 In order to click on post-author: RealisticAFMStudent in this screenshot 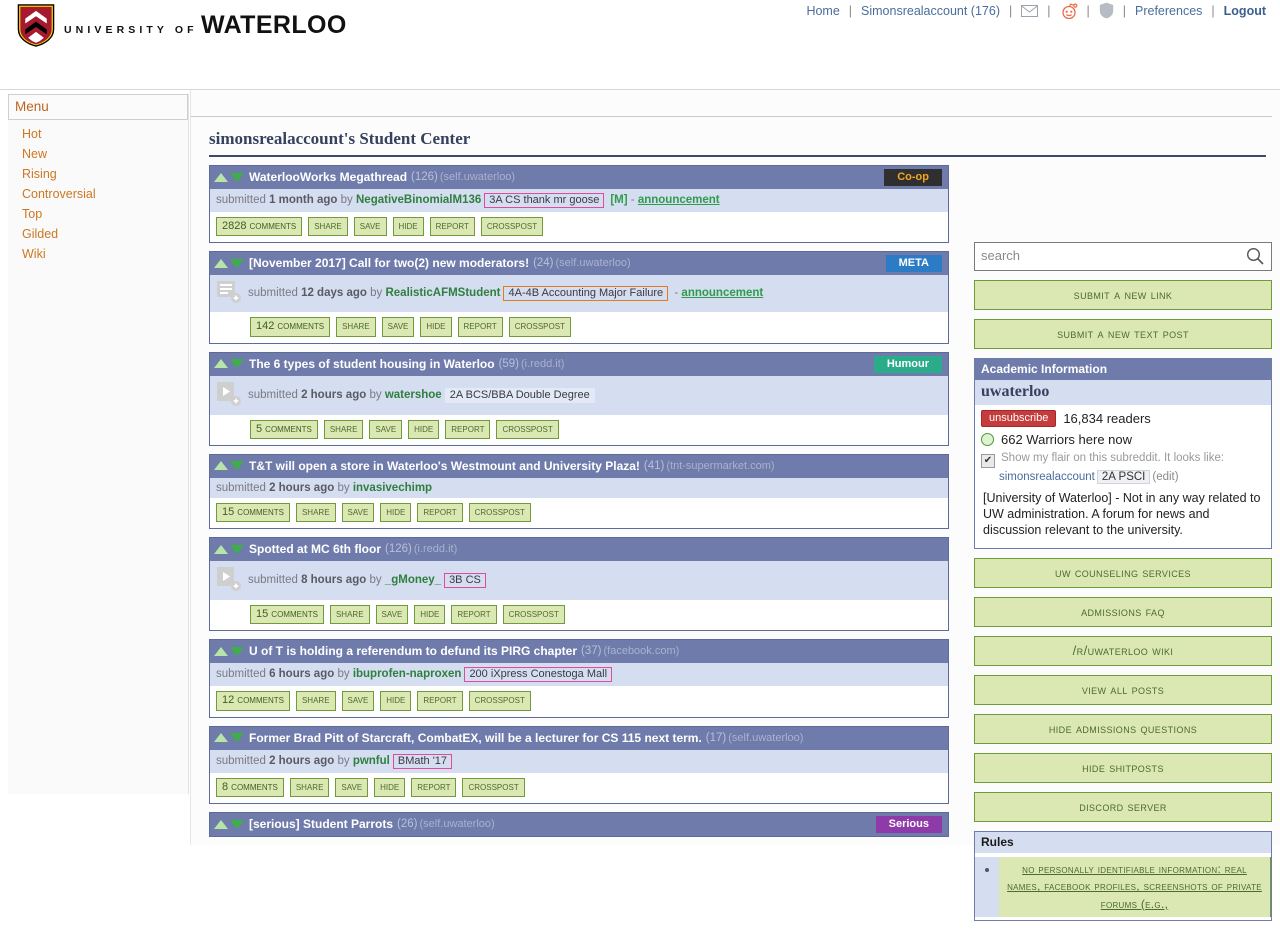, I will do `click(442, 293)`.